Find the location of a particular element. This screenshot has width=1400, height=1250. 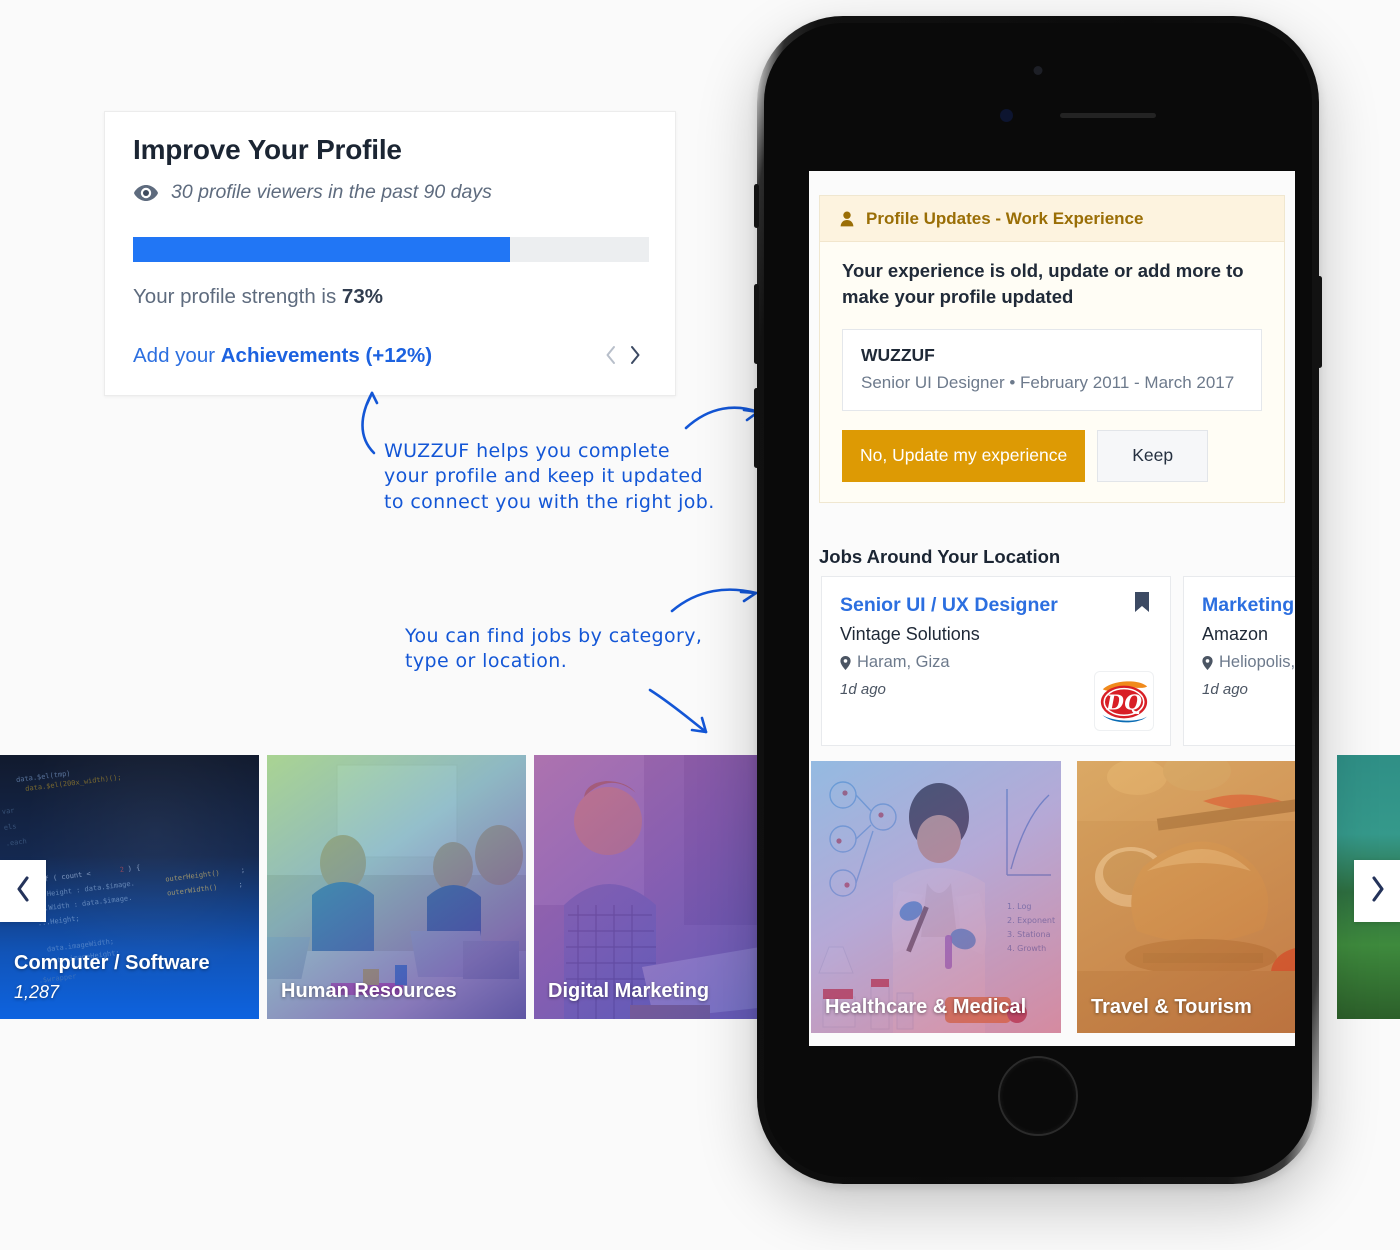

front-camera-icon is located at coordinates (1038, 70).